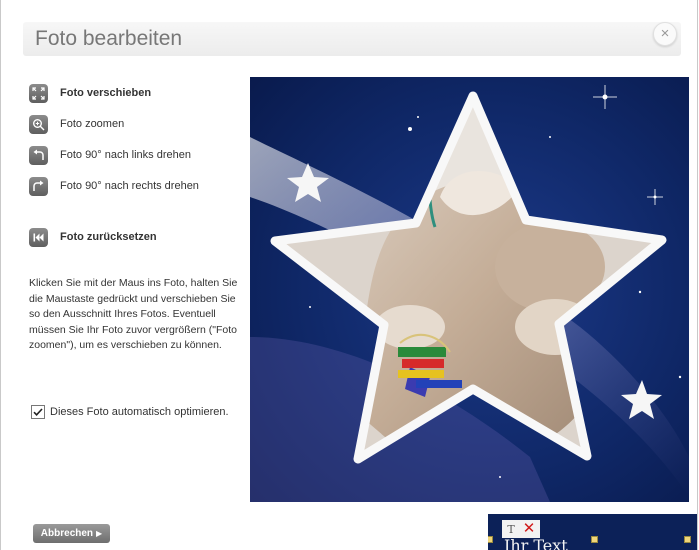 The height and width of the screenshot is (550, 699). Describe the element at coordinates (352, 39) in the screenshot. I see `dialog-header: Foto bearbeiten` at that location.